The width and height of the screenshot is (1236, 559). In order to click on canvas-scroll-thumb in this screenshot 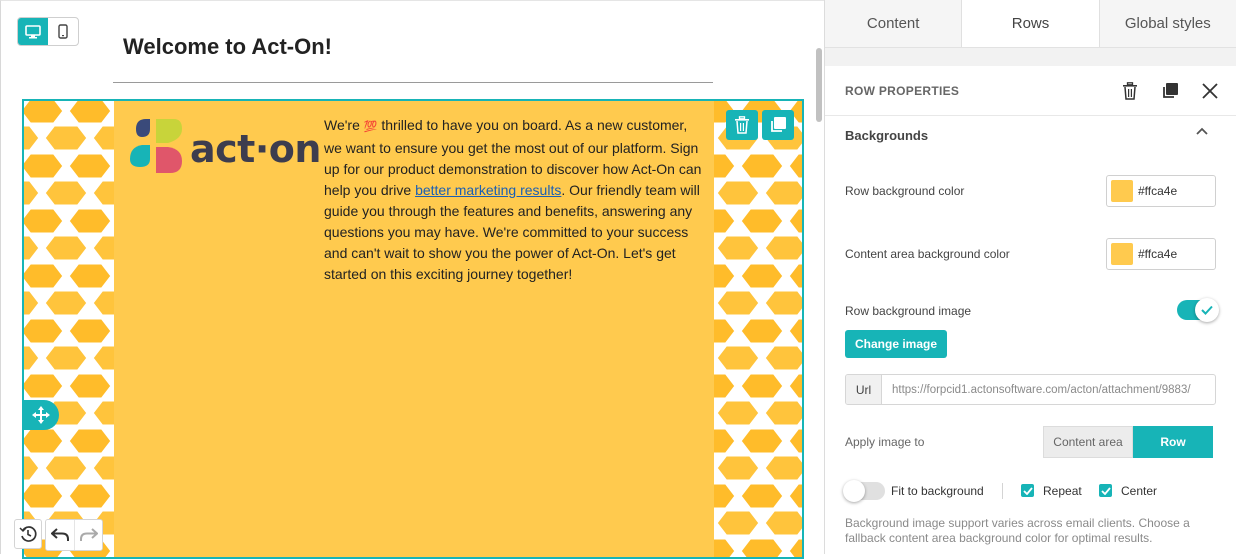, I will do `click(819, 85)`.